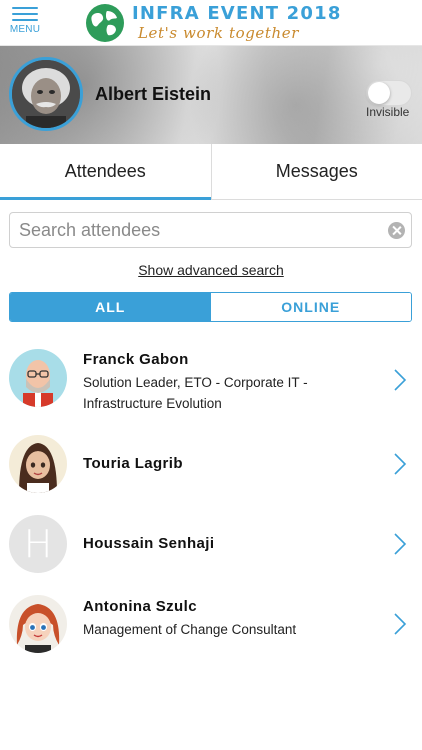  I want to click on search-box, so click(210, 230).